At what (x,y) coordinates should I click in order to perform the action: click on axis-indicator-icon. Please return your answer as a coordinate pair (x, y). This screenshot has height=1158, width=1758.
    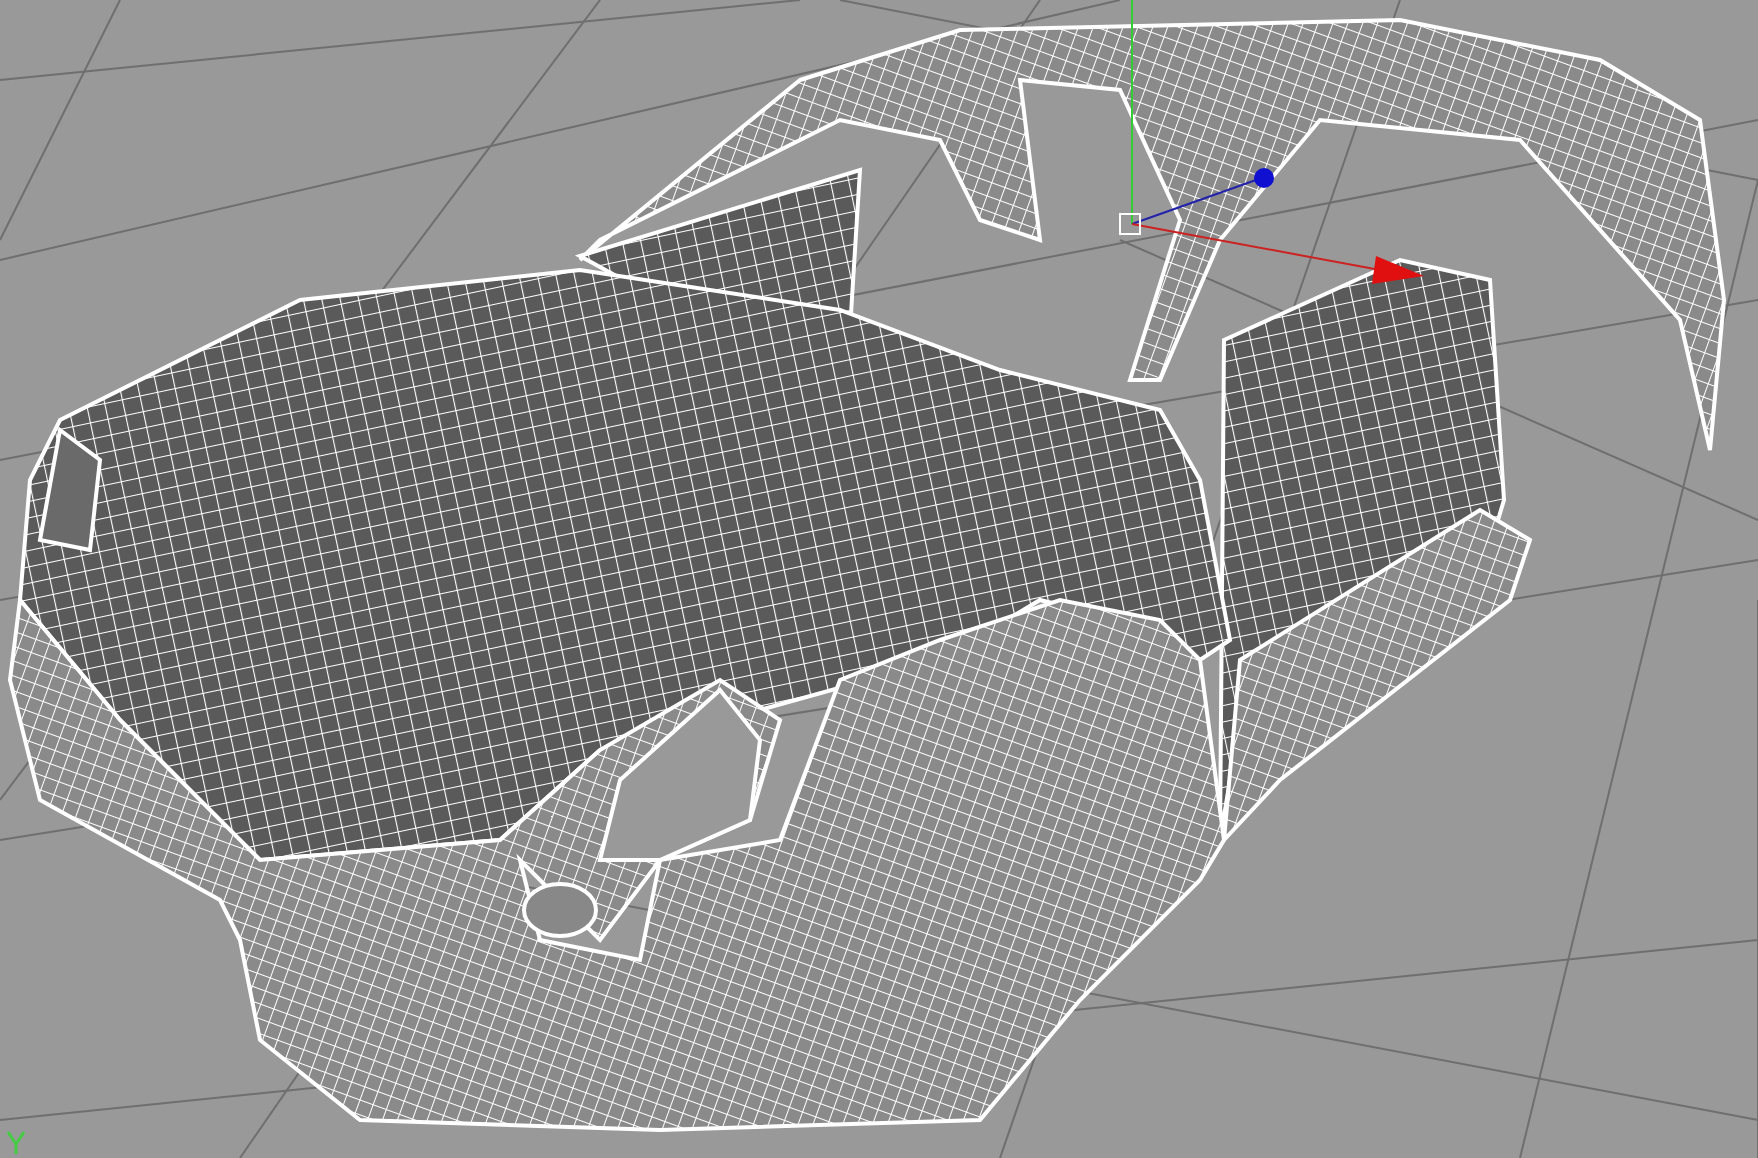
    Looking at the image, I should click on (16, 1143).